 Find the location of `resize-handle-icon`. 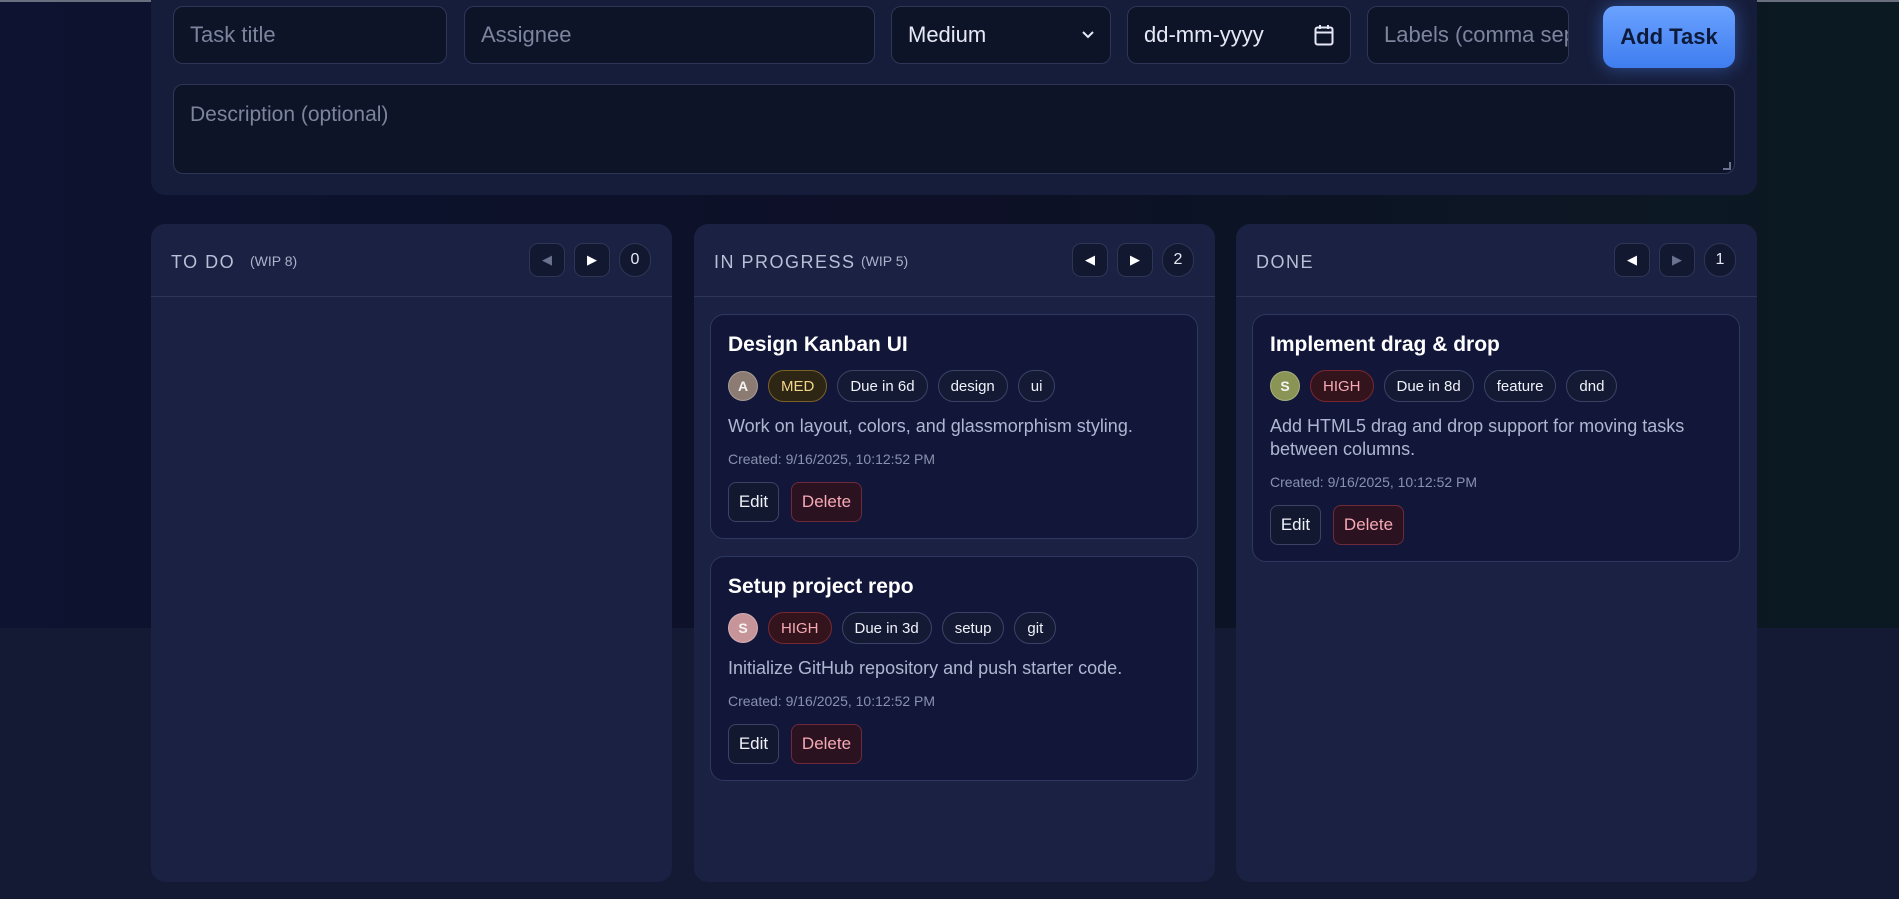

resize-handle-icon is located at coordinates (1727, 166).